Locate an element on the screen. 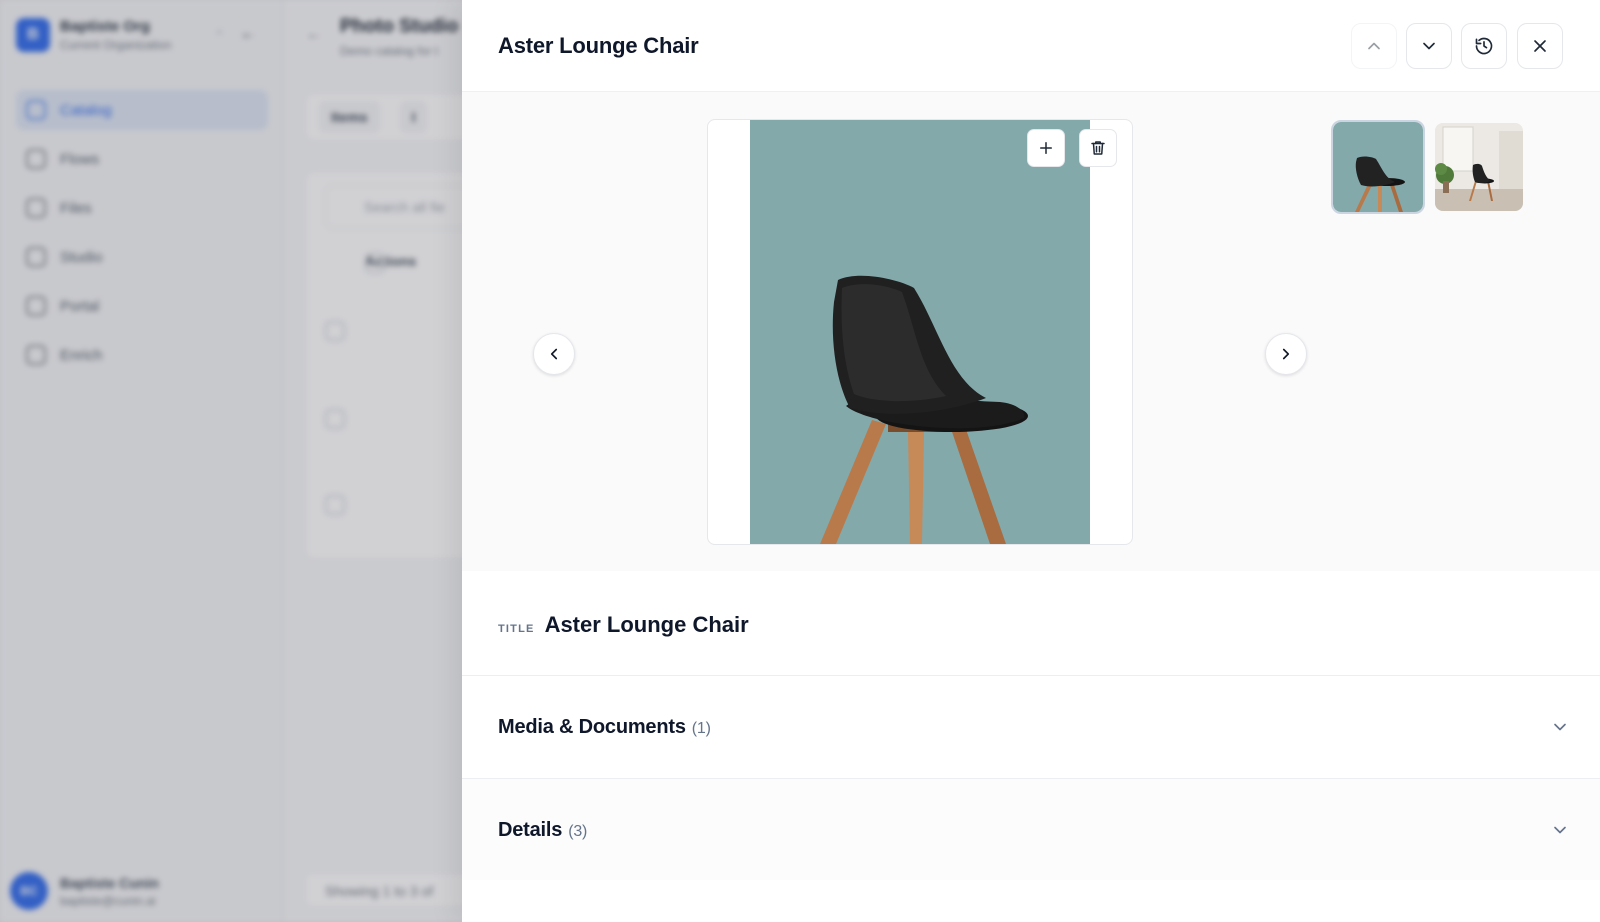 The height and width of the screenshot is (922, 1600). section-title: Details (3) is located at coordinates (542, 830).